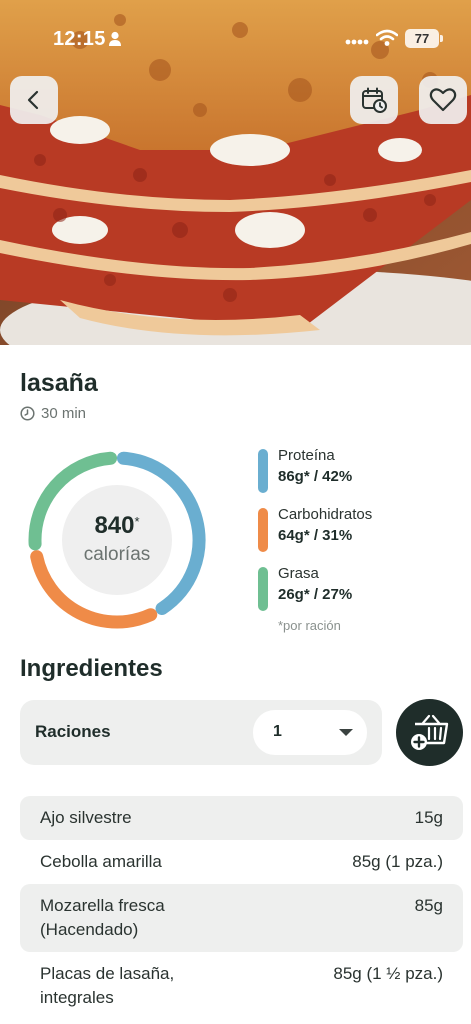 The image size is (471, 1024). I want to click on ingredient-row: Cebolla amarilla 85g (1 pza.), so click(241, 862).